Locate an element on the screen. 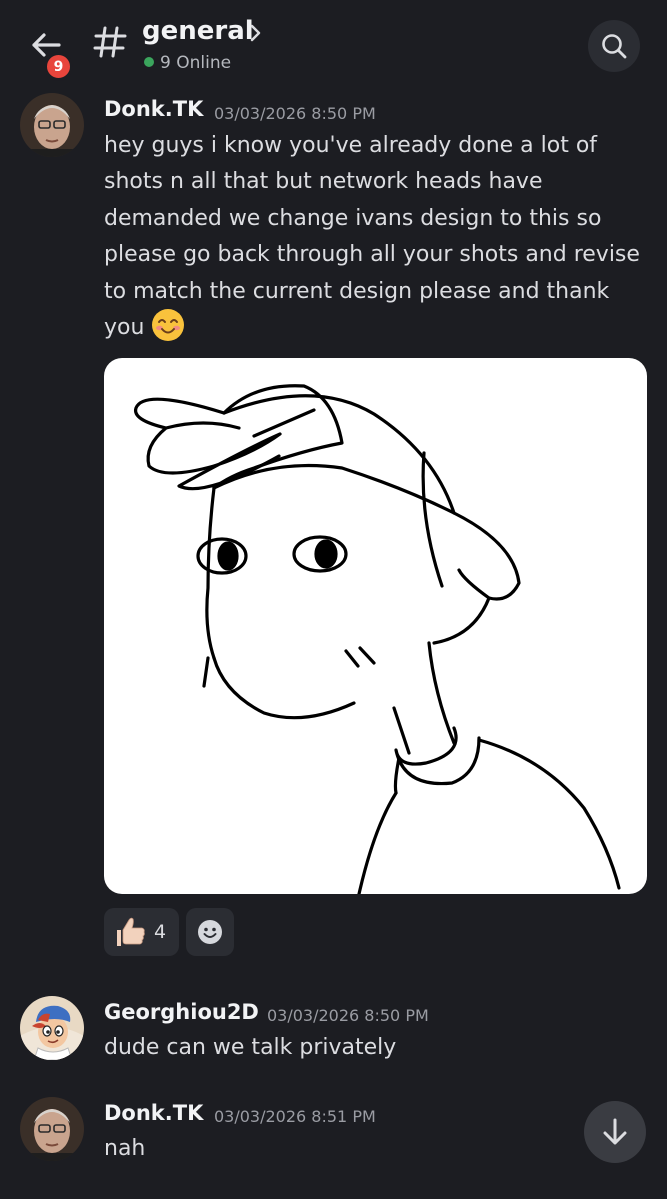 The width and height of the screenshot is (667, 1199). jump-to-bottom-button is located at coordinates (615, 1132).